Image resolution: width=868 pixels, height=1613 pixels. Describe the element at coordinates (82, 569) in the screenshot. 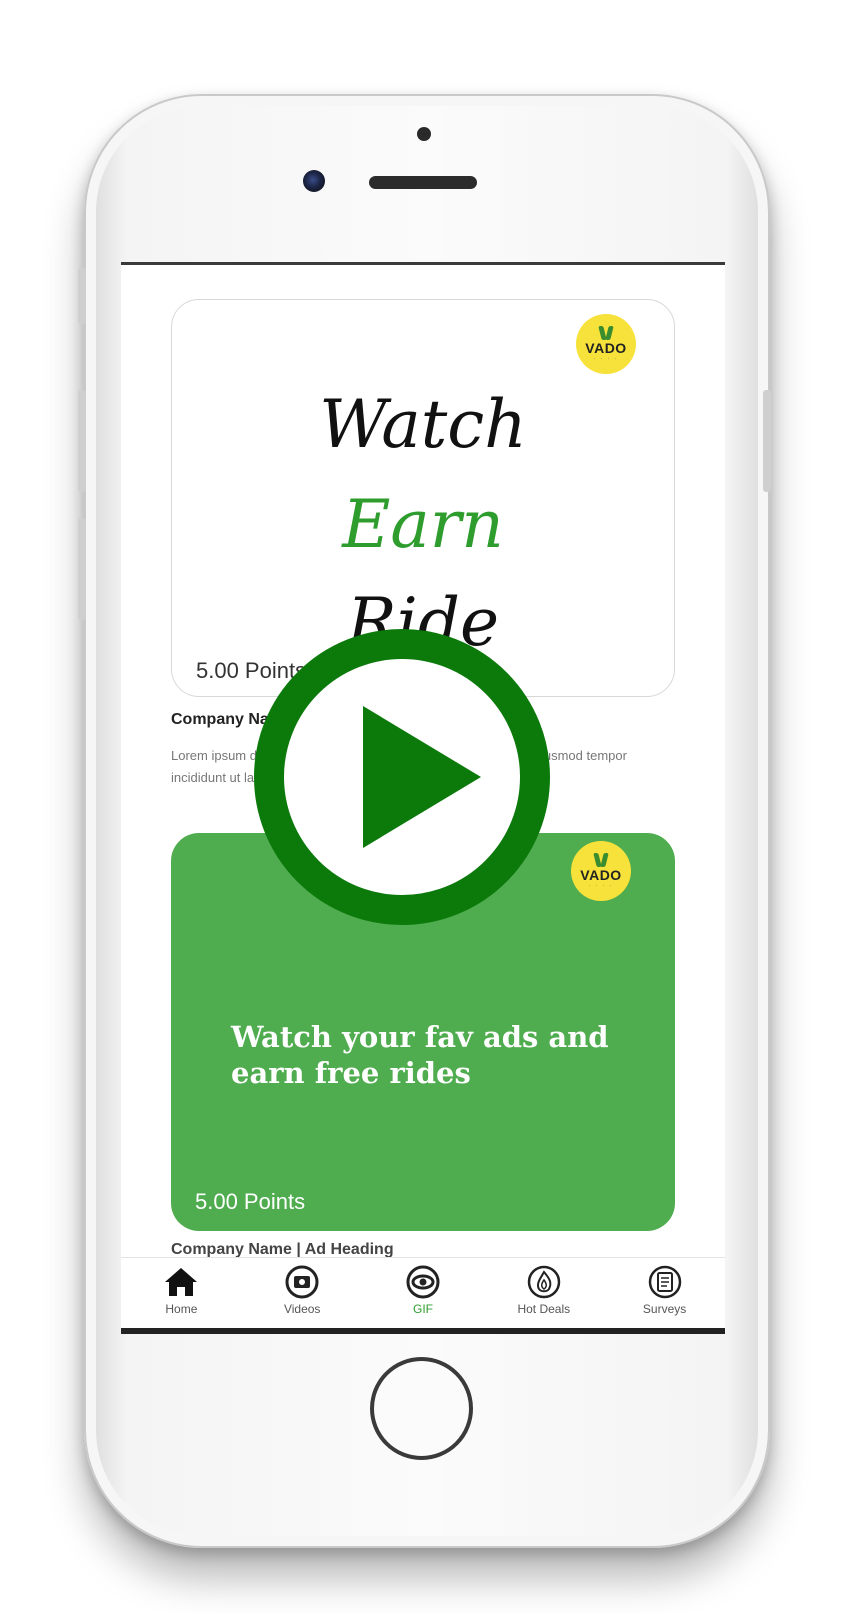

I see `volume-down-button` at that location.